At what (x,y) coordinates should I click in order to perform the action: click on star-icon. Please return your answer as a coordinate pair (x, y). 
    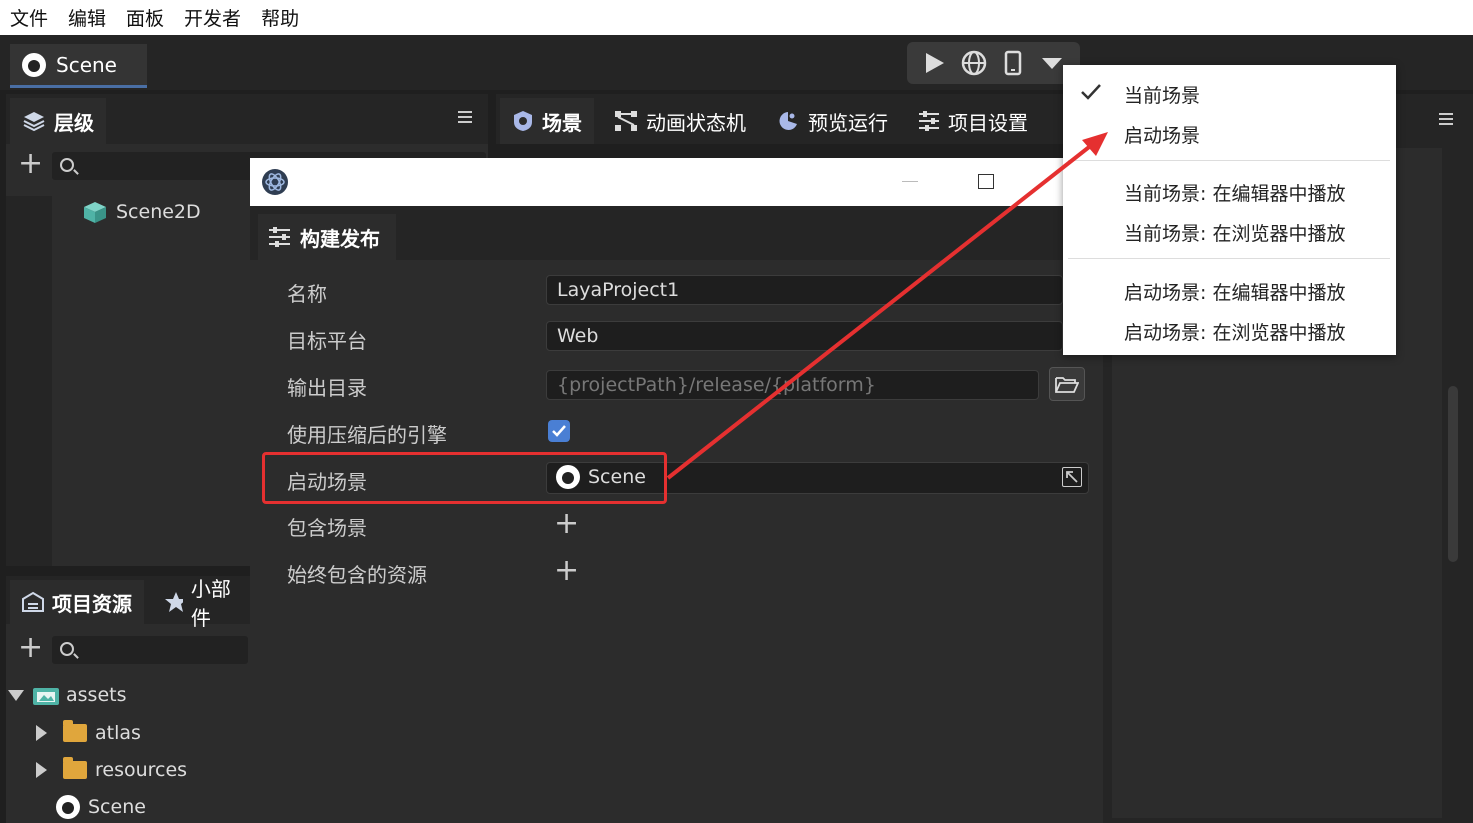
    Looking at the image, I should click on (174, 602).